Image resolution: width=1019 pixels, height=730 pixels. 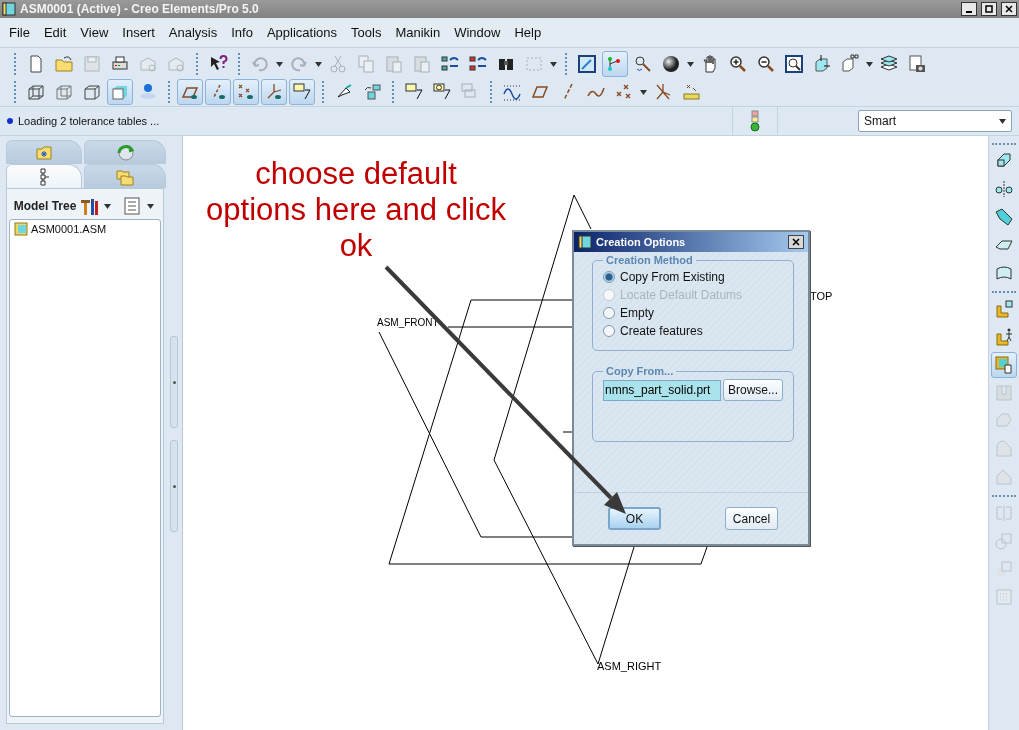 What do you see at coordinates (9, 9) in the screenshot?
I see `app-icon` at bounding box center [9, 9].